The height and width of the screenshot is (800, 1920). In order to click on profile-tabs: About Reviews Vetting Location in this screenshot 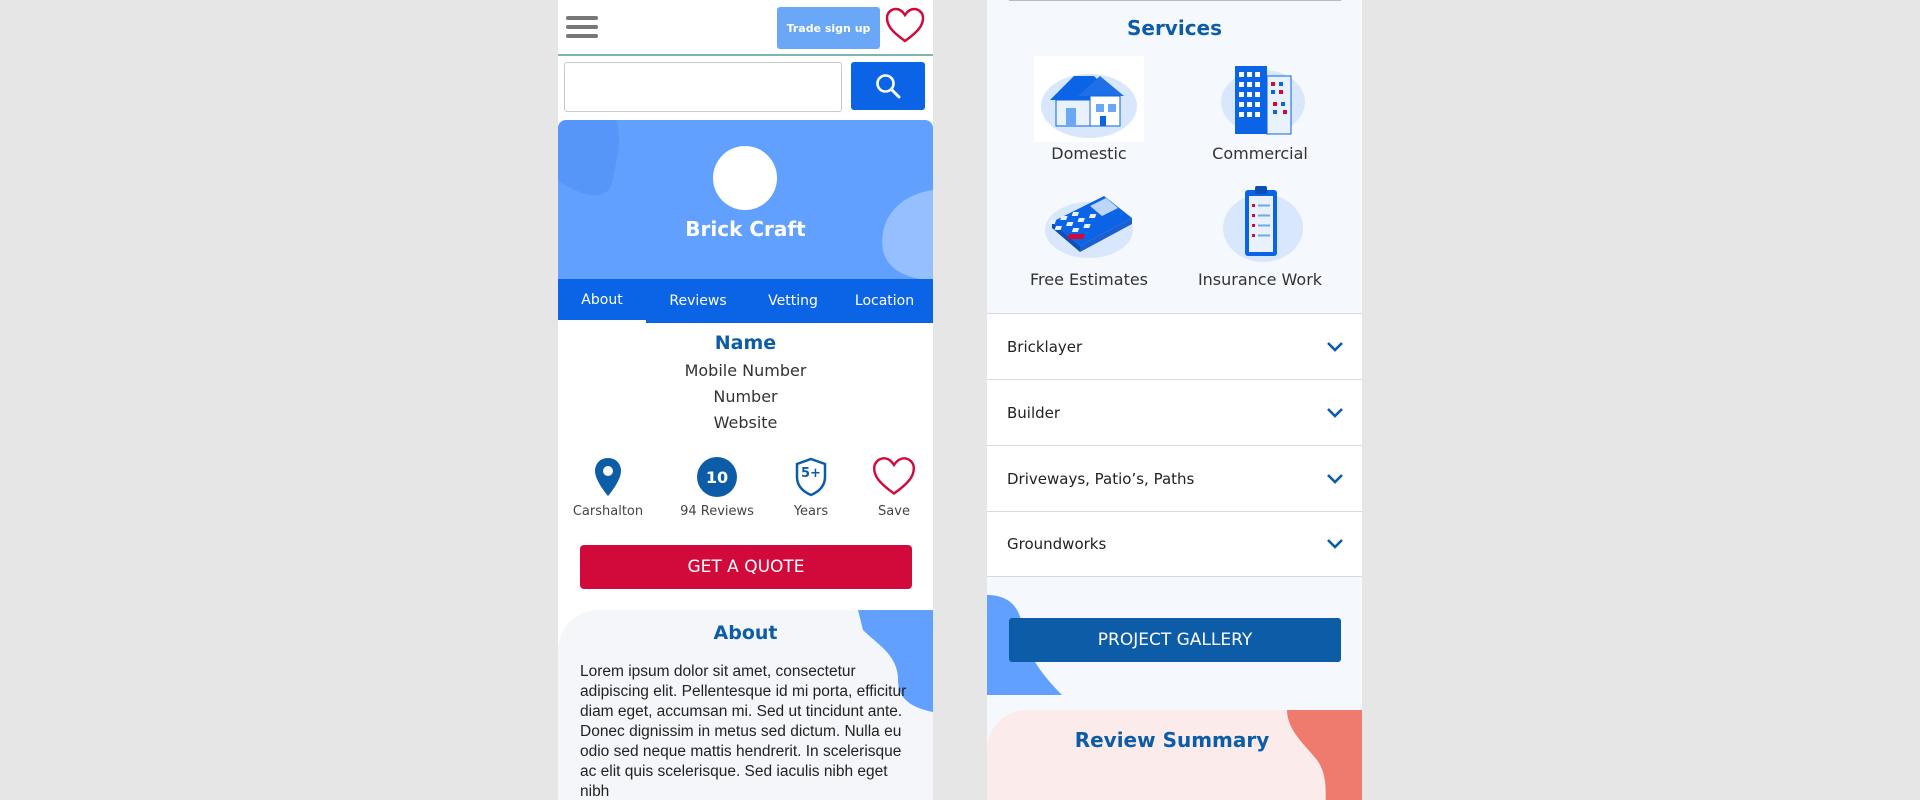, I will do `click(745, 301)`.